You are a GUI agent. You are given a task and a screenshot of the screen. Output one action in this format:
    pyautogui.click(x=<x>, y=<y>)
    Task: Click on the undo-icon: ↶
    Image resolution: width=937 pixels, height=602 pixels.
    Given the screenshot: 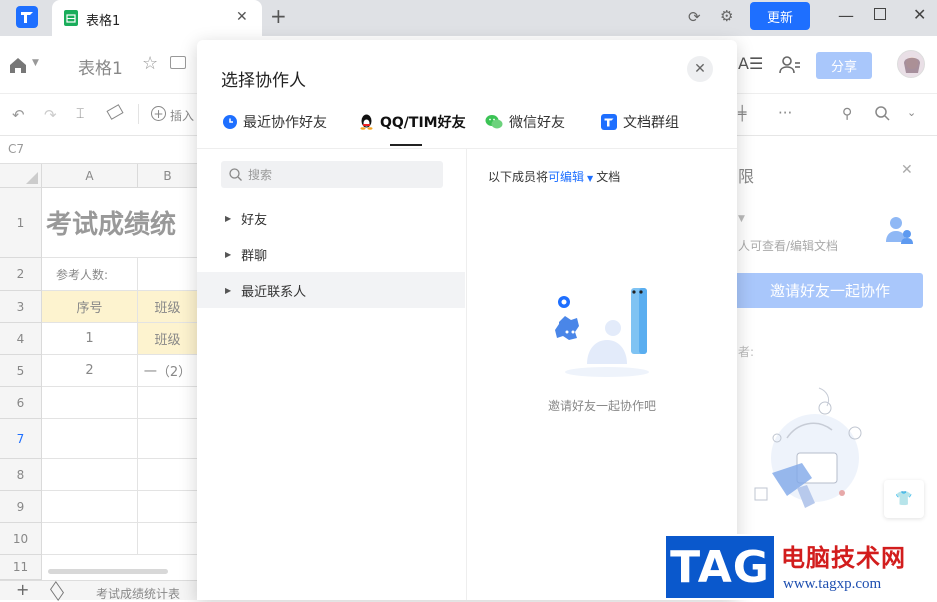 What is the action you would take?
    pyautogui.click(x=18, y=115)
    